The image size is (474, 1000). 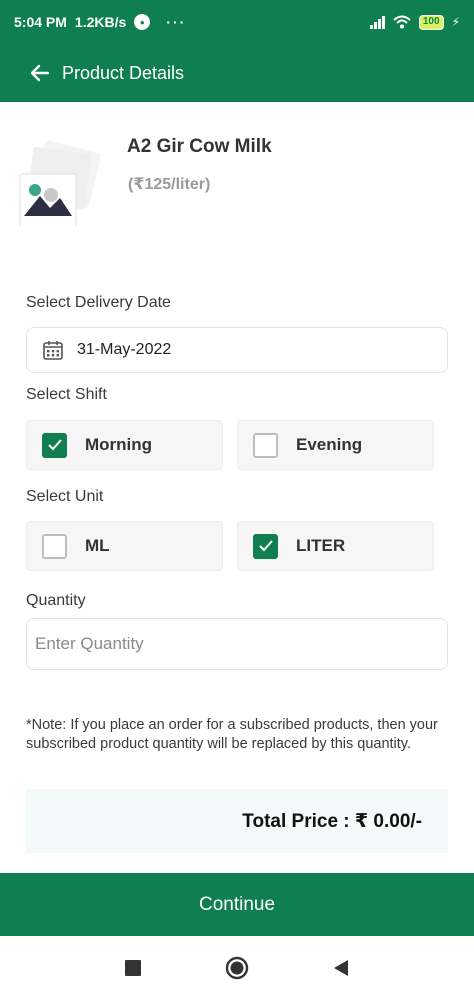 What do you see at coordinates (237, 904) in the screenshot?
I see `continue-button: Continue` at bounding box center [237, 904].